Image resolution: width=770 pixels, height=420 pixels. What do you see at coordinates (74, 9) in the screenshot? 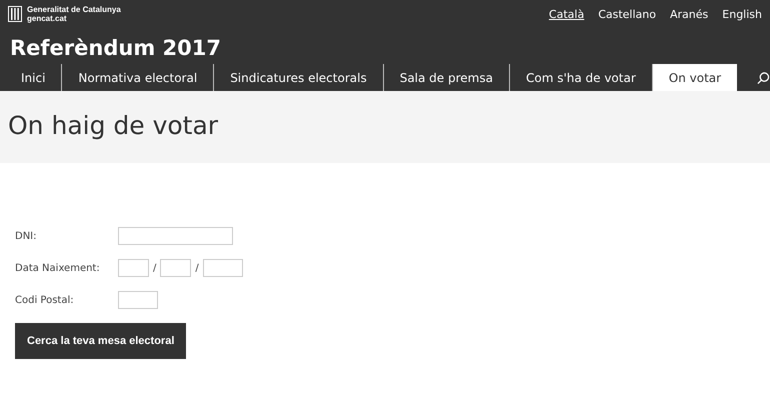
I see `brand-name: Generalitat de Catalunya` at bounding box center [74, 9].